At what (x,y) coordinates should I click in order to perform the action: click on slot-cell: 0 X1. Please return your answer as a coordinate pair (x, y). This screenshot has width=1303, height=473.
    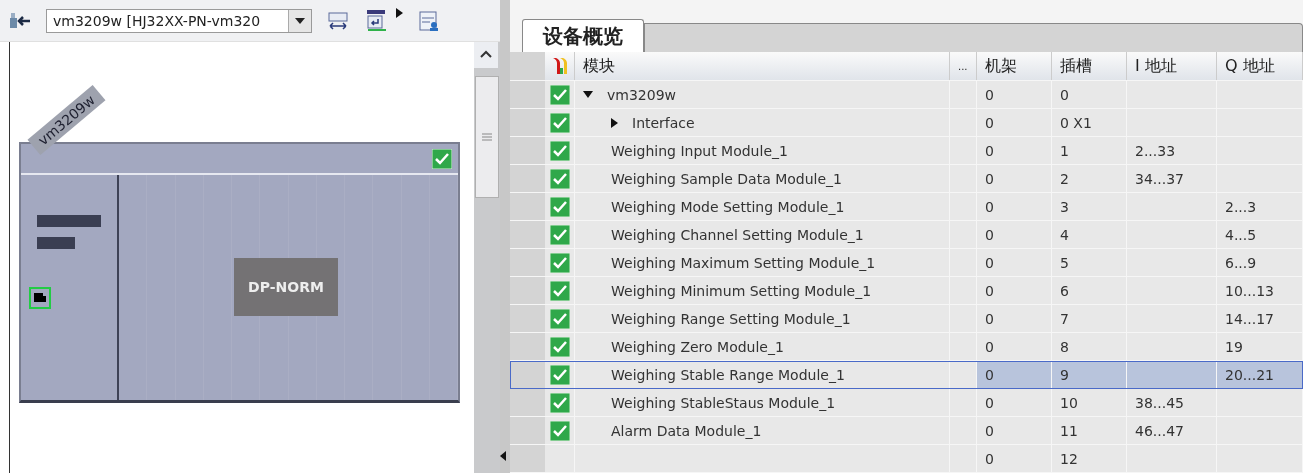
    Looking at the image, I should click on (1076, 122).